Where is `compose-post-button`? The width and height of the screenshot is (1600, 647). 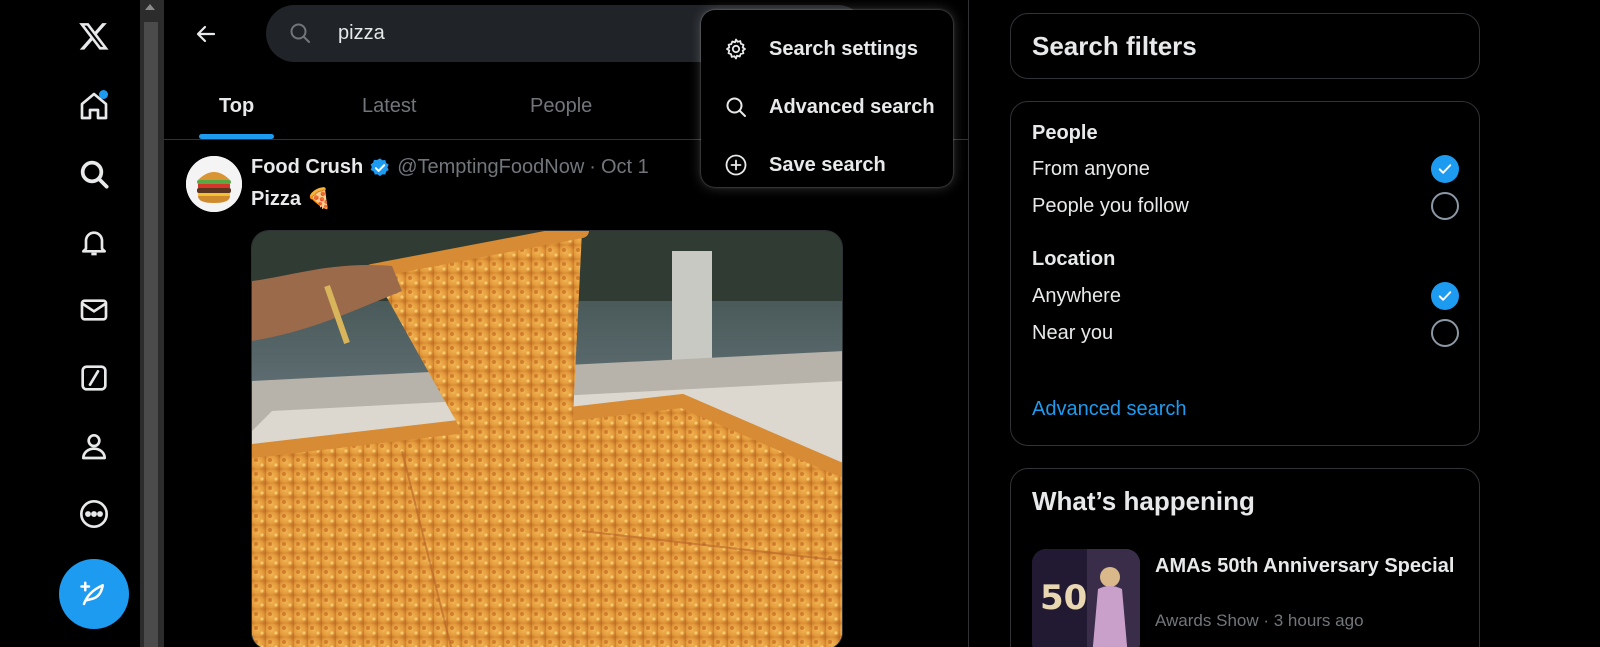
compose-post-button is located at coordinates (94, 594).